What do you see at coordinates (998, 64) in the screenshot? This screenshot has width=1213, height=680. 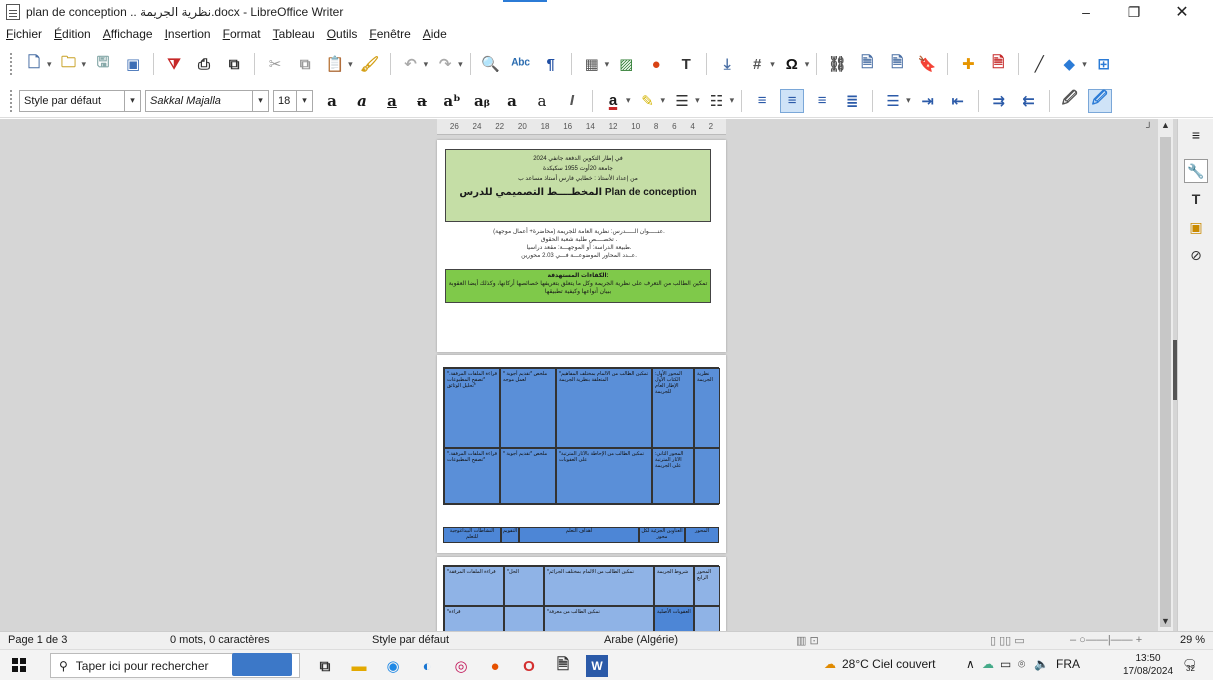 I see `track-changes-icon: 🗎` at bounding box center [998, 64].